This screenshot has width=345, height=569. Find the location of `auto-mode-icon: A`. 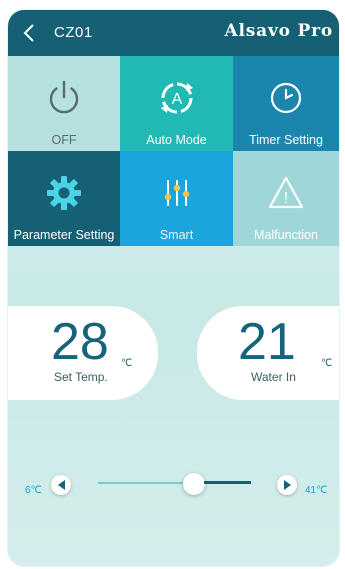

auto-mode-icon: A is located at coordinates (176, 98).